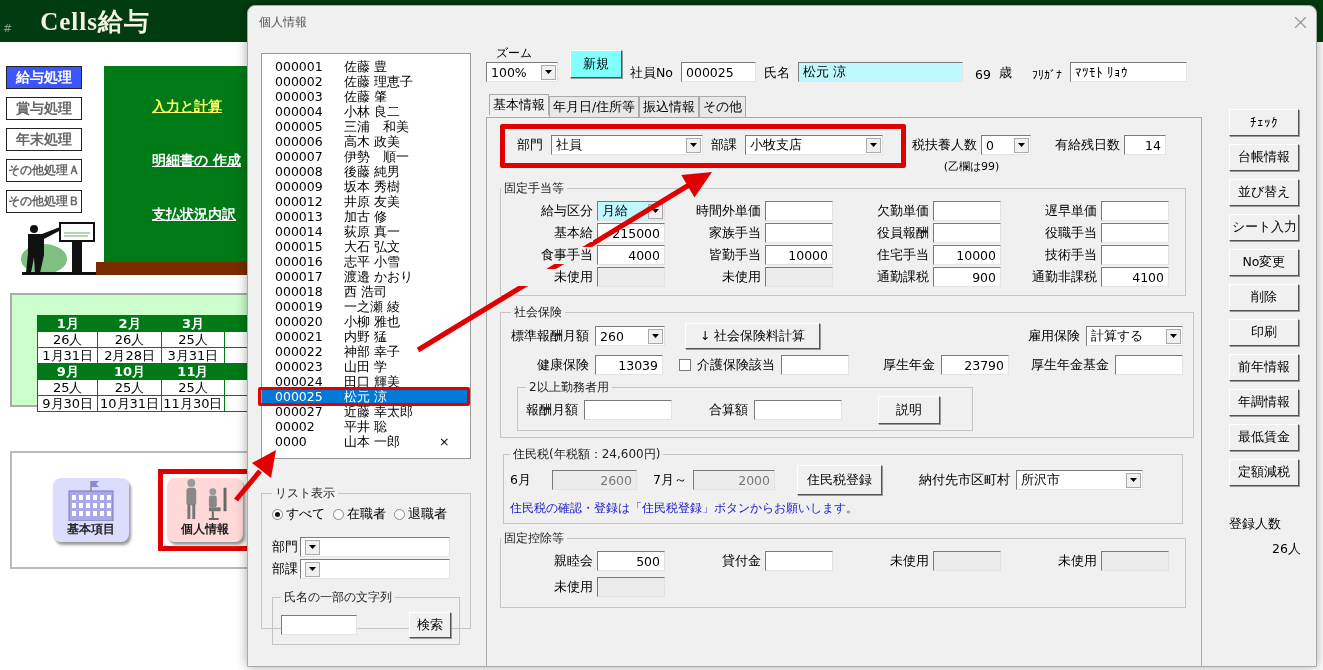 Image resolution: width=1323 pixels, height=670 pixels. Describe the element at coordinates (1006, 145) in the screenshot. I see `dropdown-field: 0` at that location.